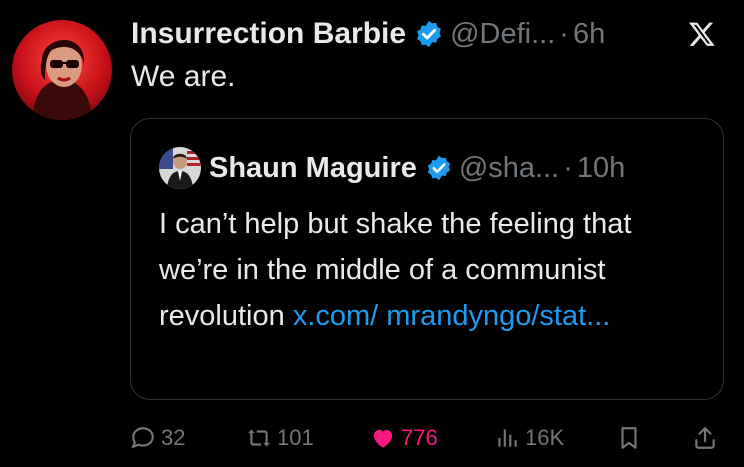  Describe the element at coordinates (142, 438) in the screenshot. I see `reply-icon` at that location.